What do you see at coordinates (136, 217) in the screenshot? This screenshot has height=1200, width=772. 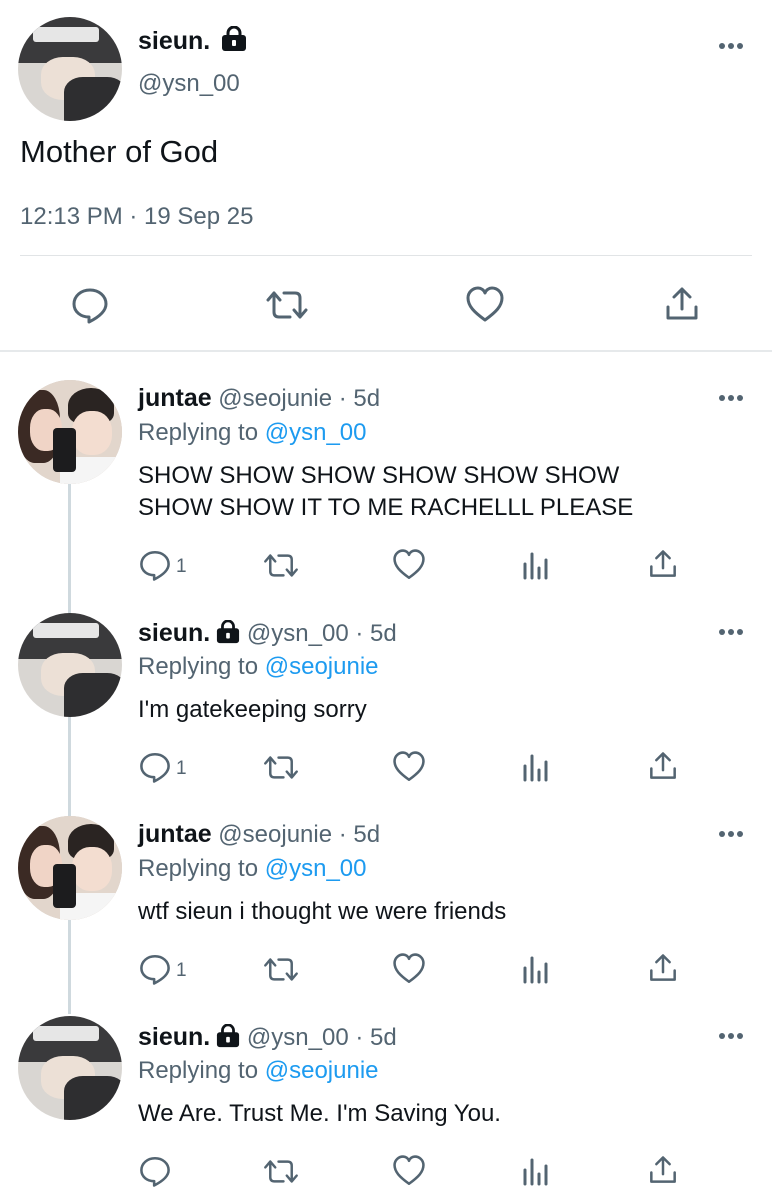 I see `tweet-timestamp: 12:13 PM · 19 Sep 25` at bounding box center [136, 217].